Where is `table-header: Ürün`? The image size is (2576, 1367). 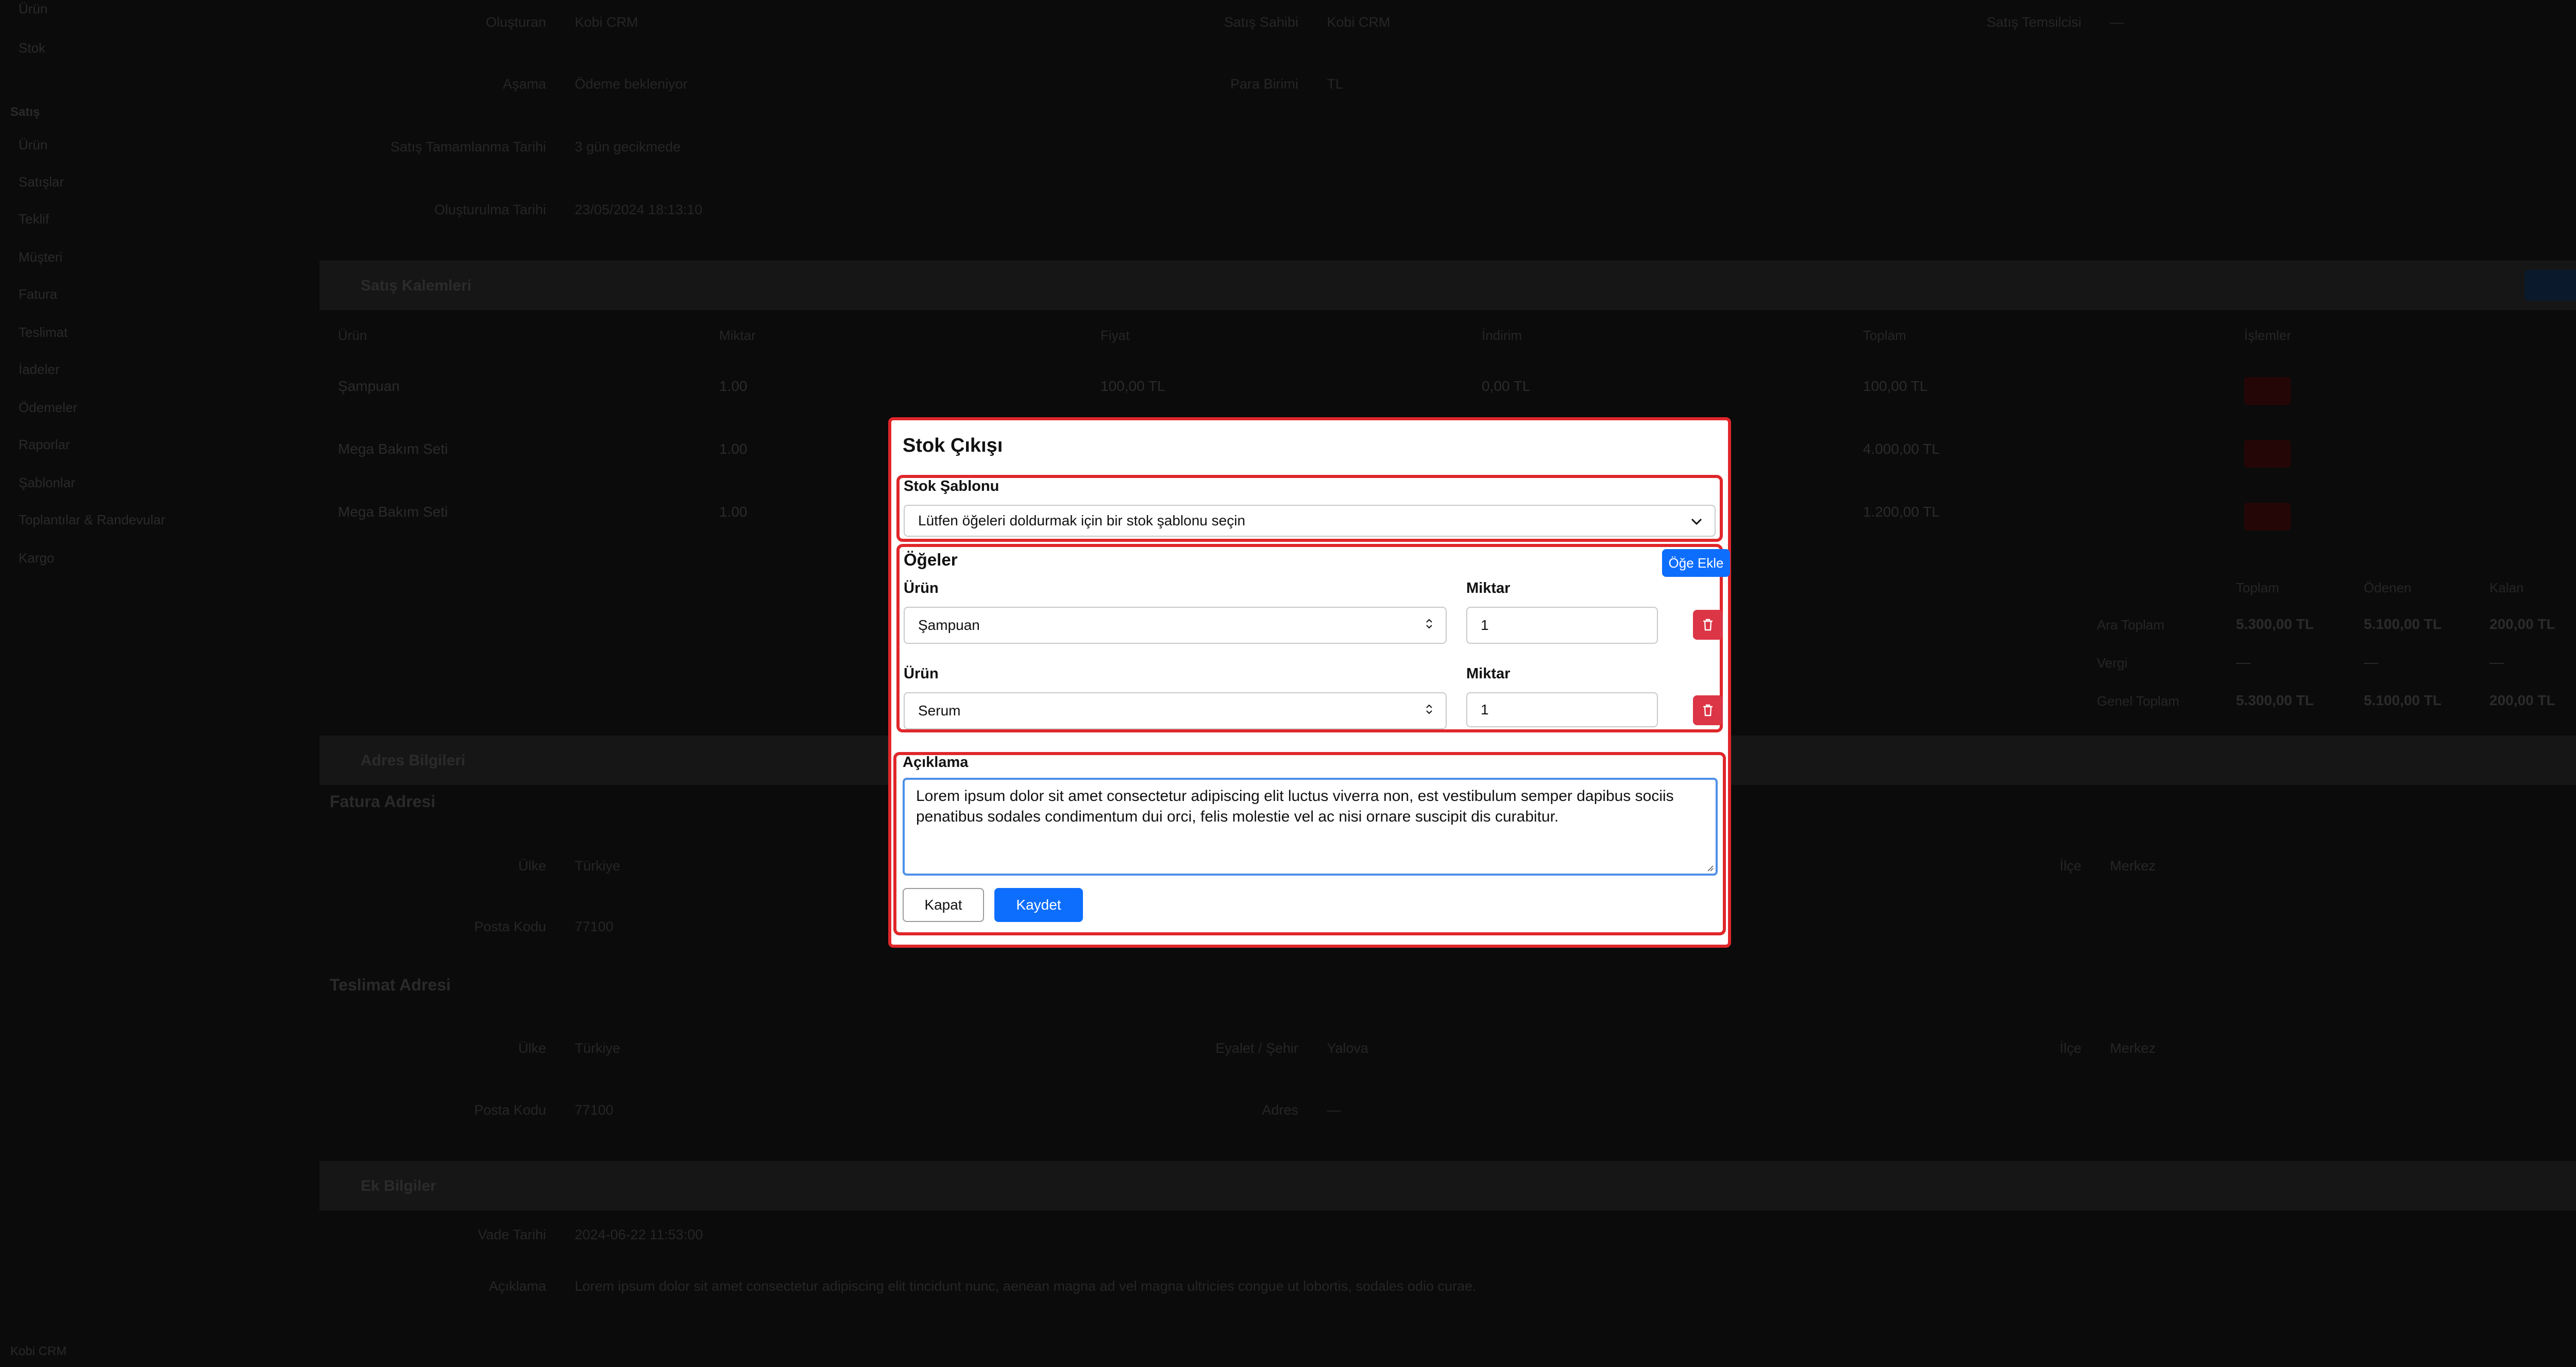
table-header: Ürün is located at coordinates (352, 336).